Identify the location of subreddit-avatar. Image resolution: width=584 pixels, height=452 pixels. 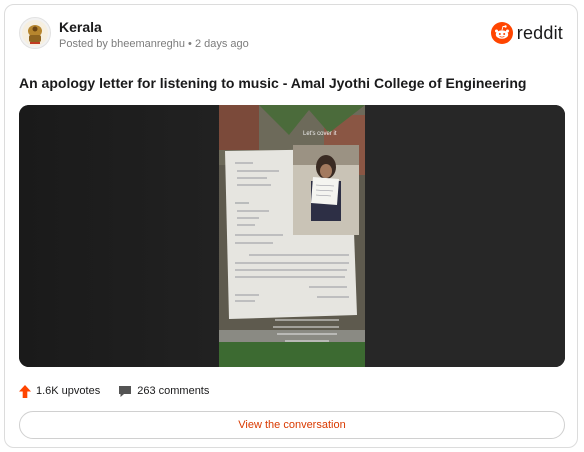
(35, 33).